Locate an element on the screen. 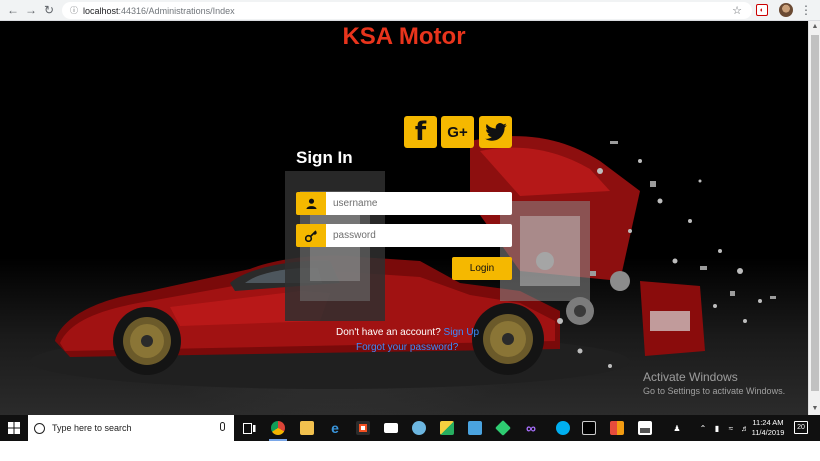 This screenshot has height=461, width=820. taskbar-photos is located at coordinates (645, 428).